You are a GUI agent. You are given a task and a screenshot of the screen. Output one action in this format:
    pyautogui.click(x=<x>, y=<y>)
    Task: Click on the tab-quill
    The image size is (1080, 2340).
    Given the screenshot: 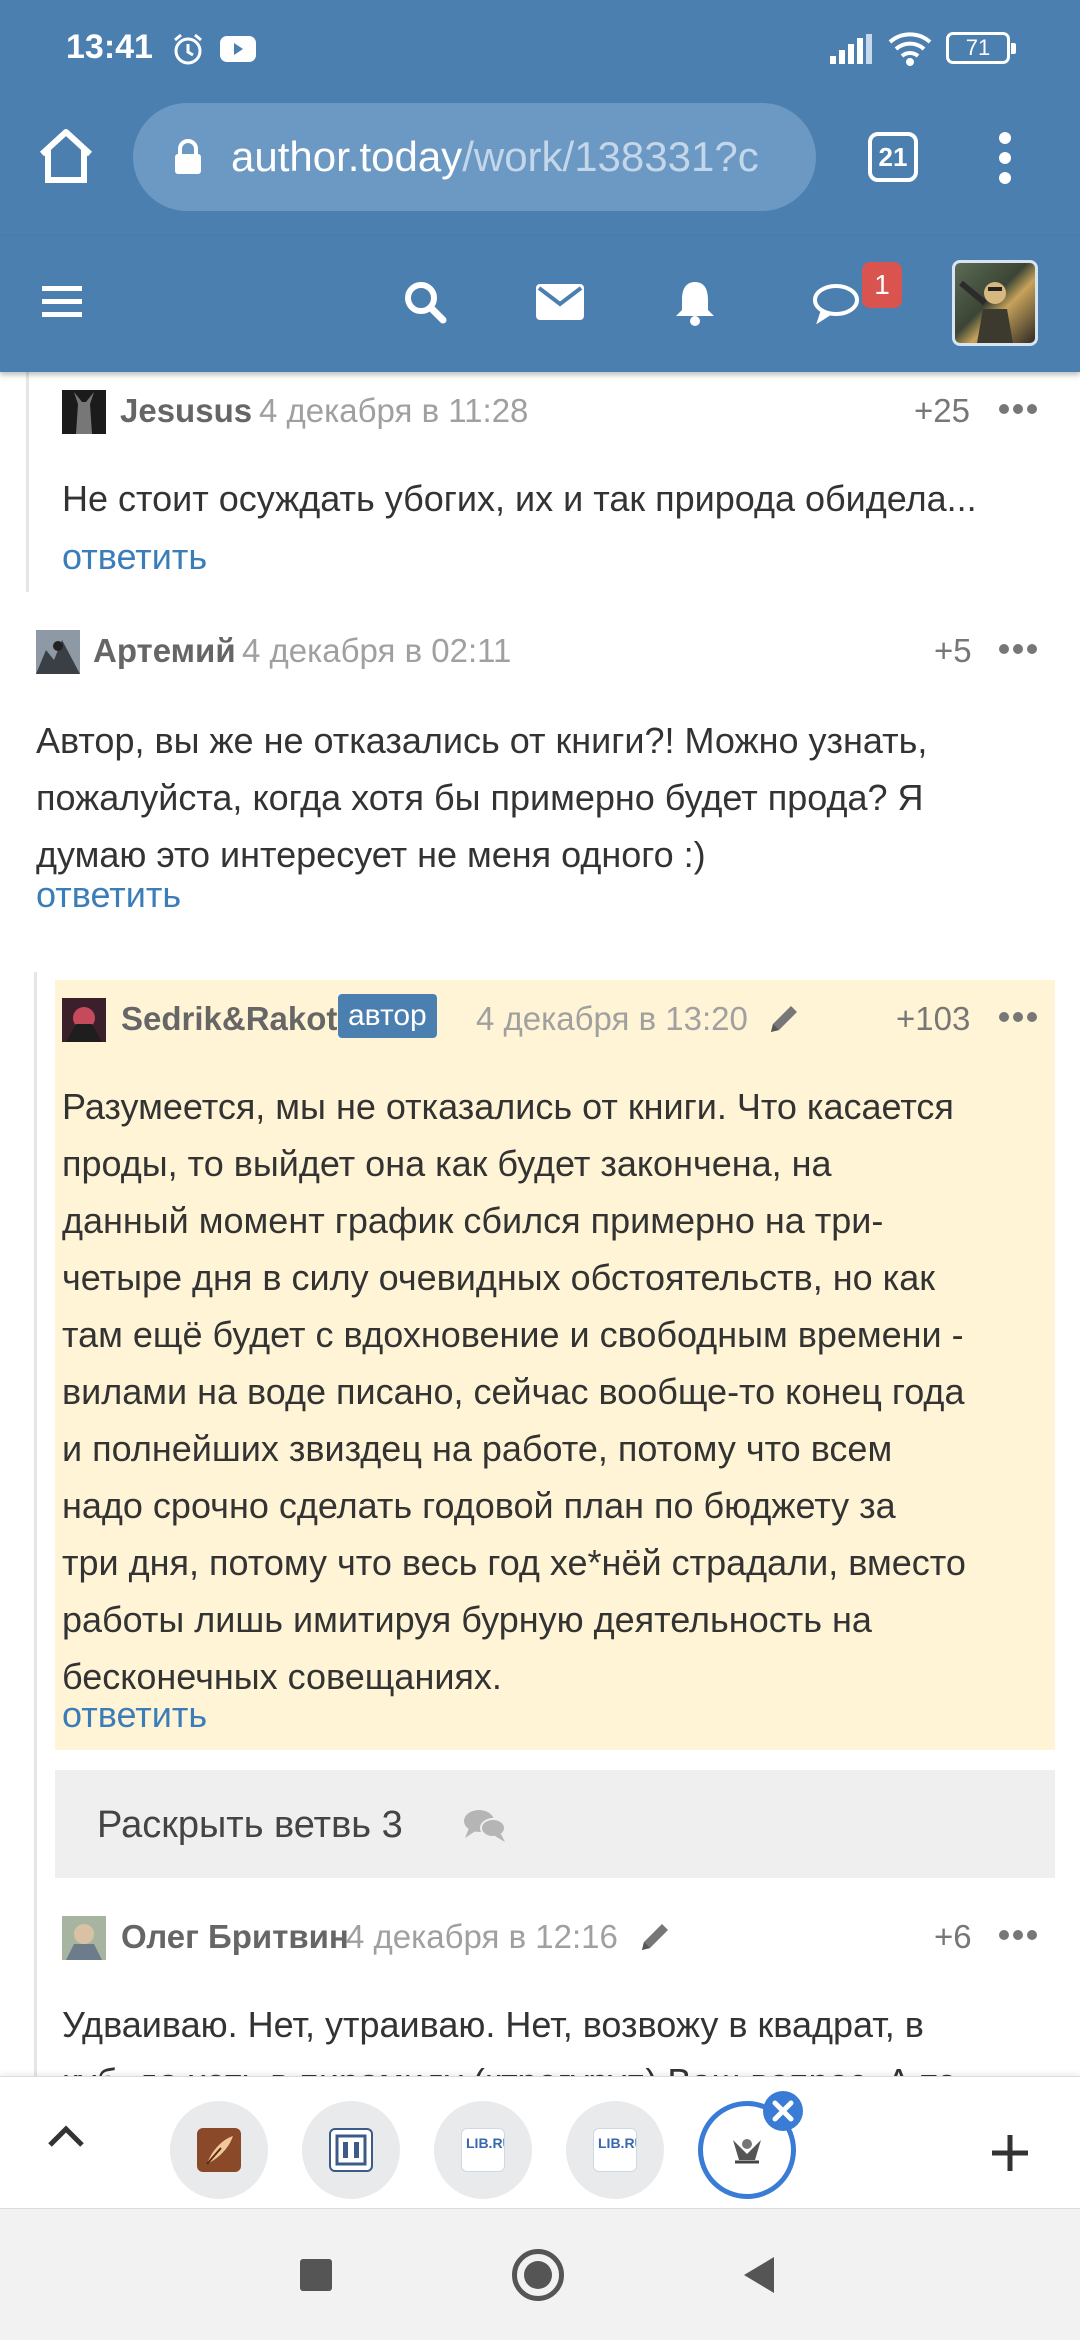 What is the action you would take?
    pyautogui.click(x=219, y=2150)
    